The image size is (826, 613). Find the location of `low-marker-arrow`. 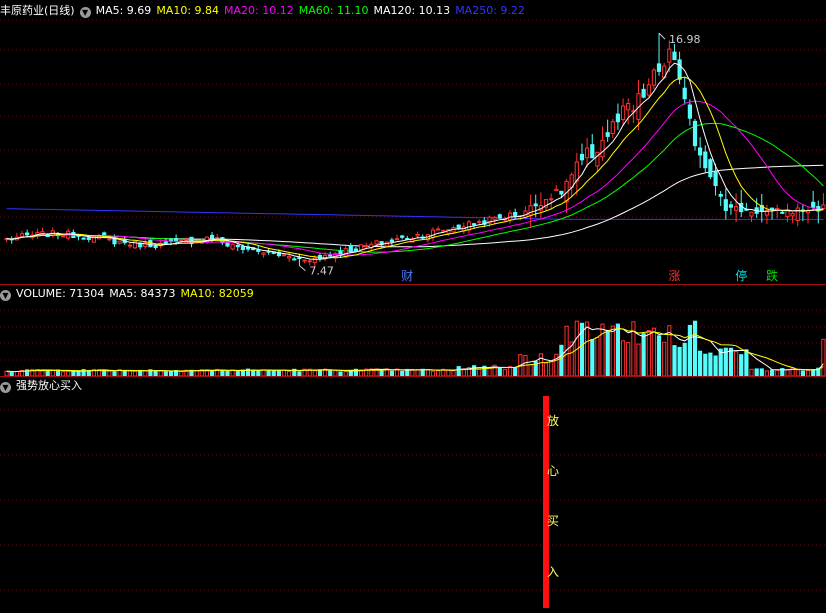

low-marker-arrow is located at coordinates (302, 268).